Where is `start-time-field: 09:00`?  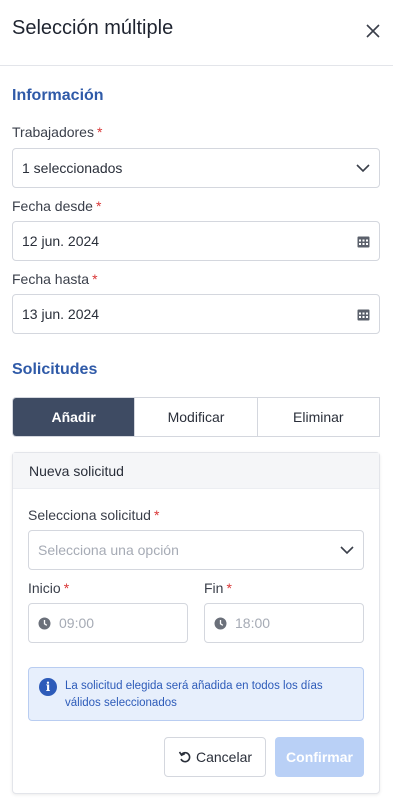 start-time-field: 09:00 is located at coordinates (108, 623).